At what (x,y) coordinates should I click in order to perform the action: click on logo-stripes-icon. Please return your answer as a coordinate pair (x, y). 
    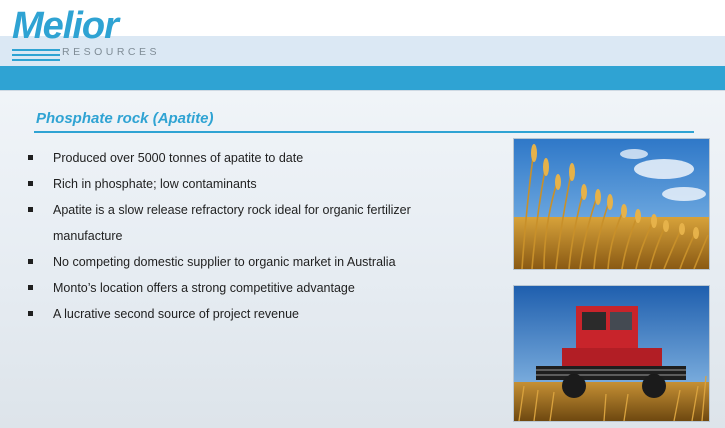
    Looking at the image, I should click on (36, 55).